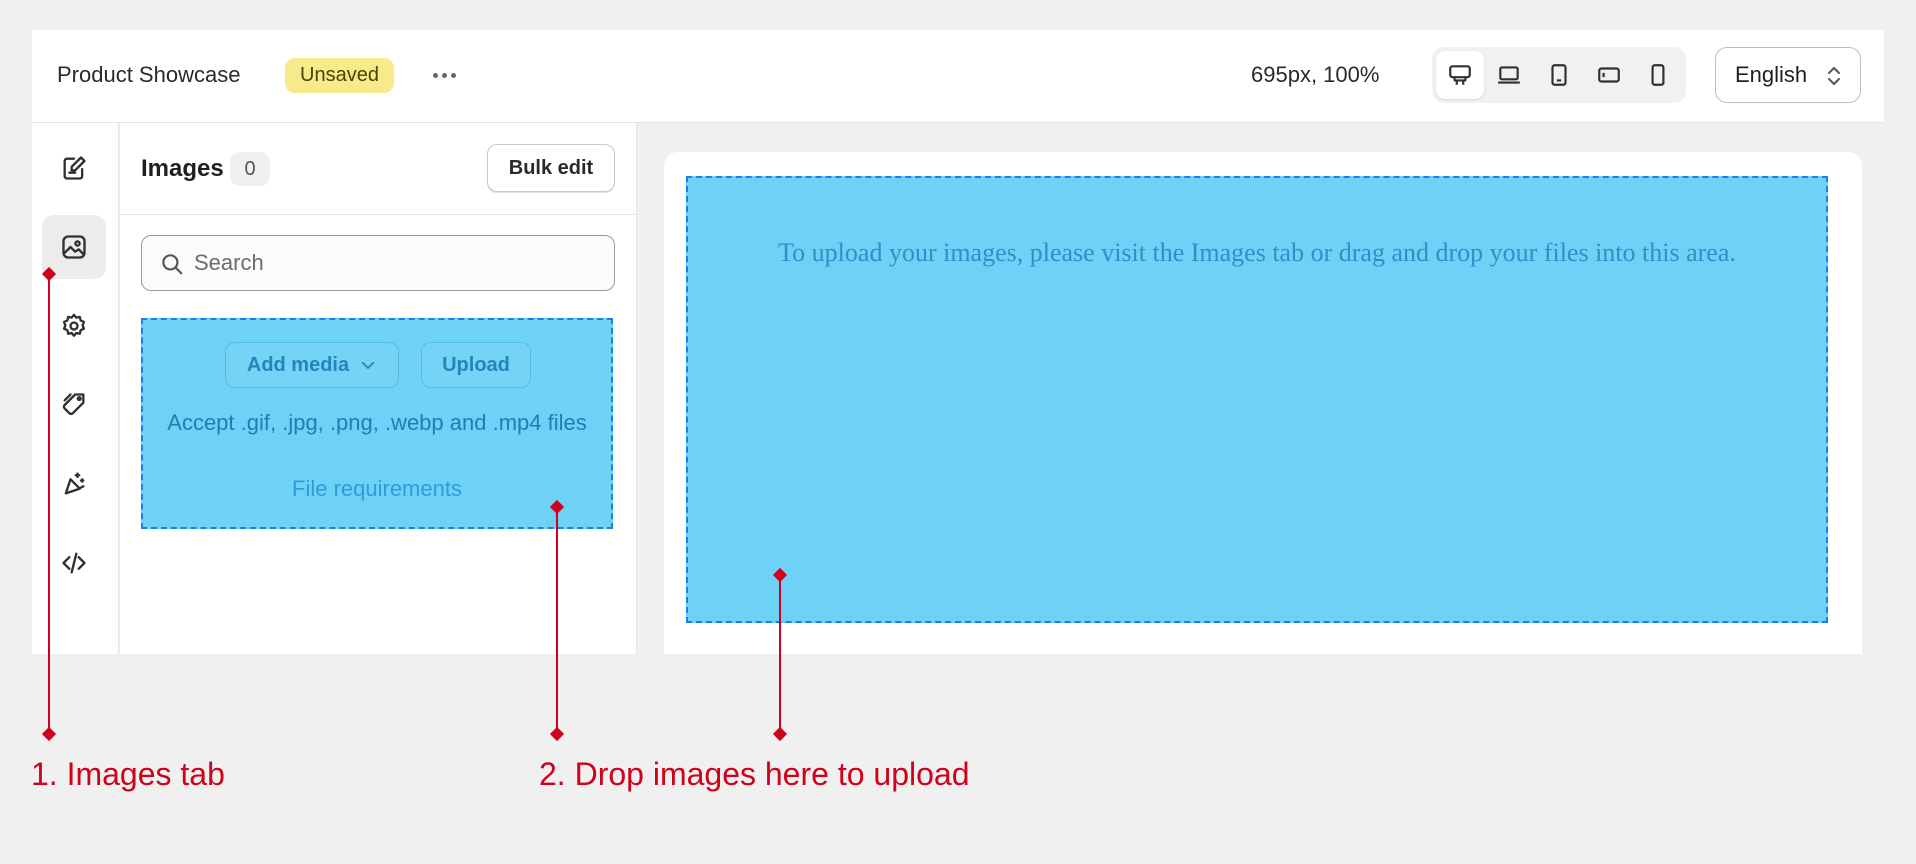  I want to click on search-field, so click(378, 263).